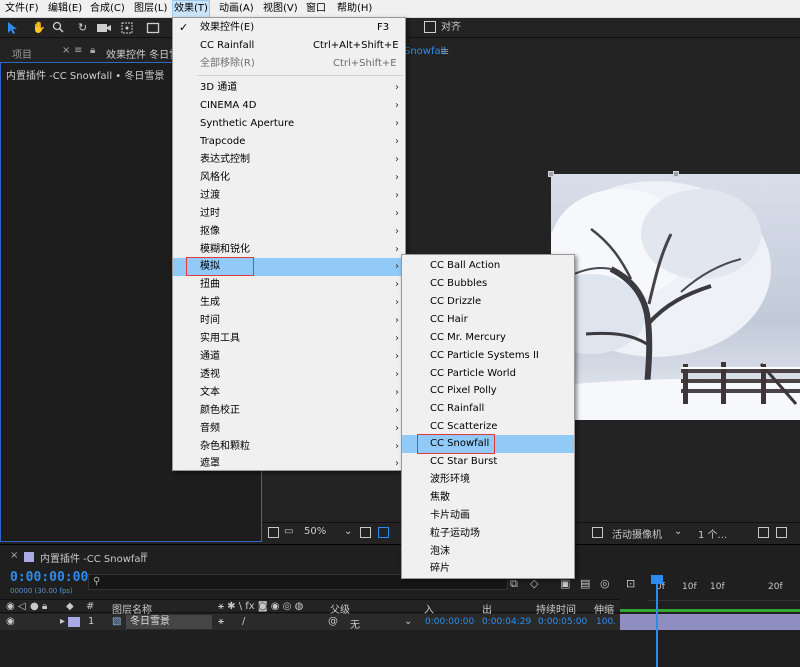  Describe the element at coordinates (488, 302) in the screenshot. I see `submenu-item-cc-drizzle: CC Drizzle` at that location.